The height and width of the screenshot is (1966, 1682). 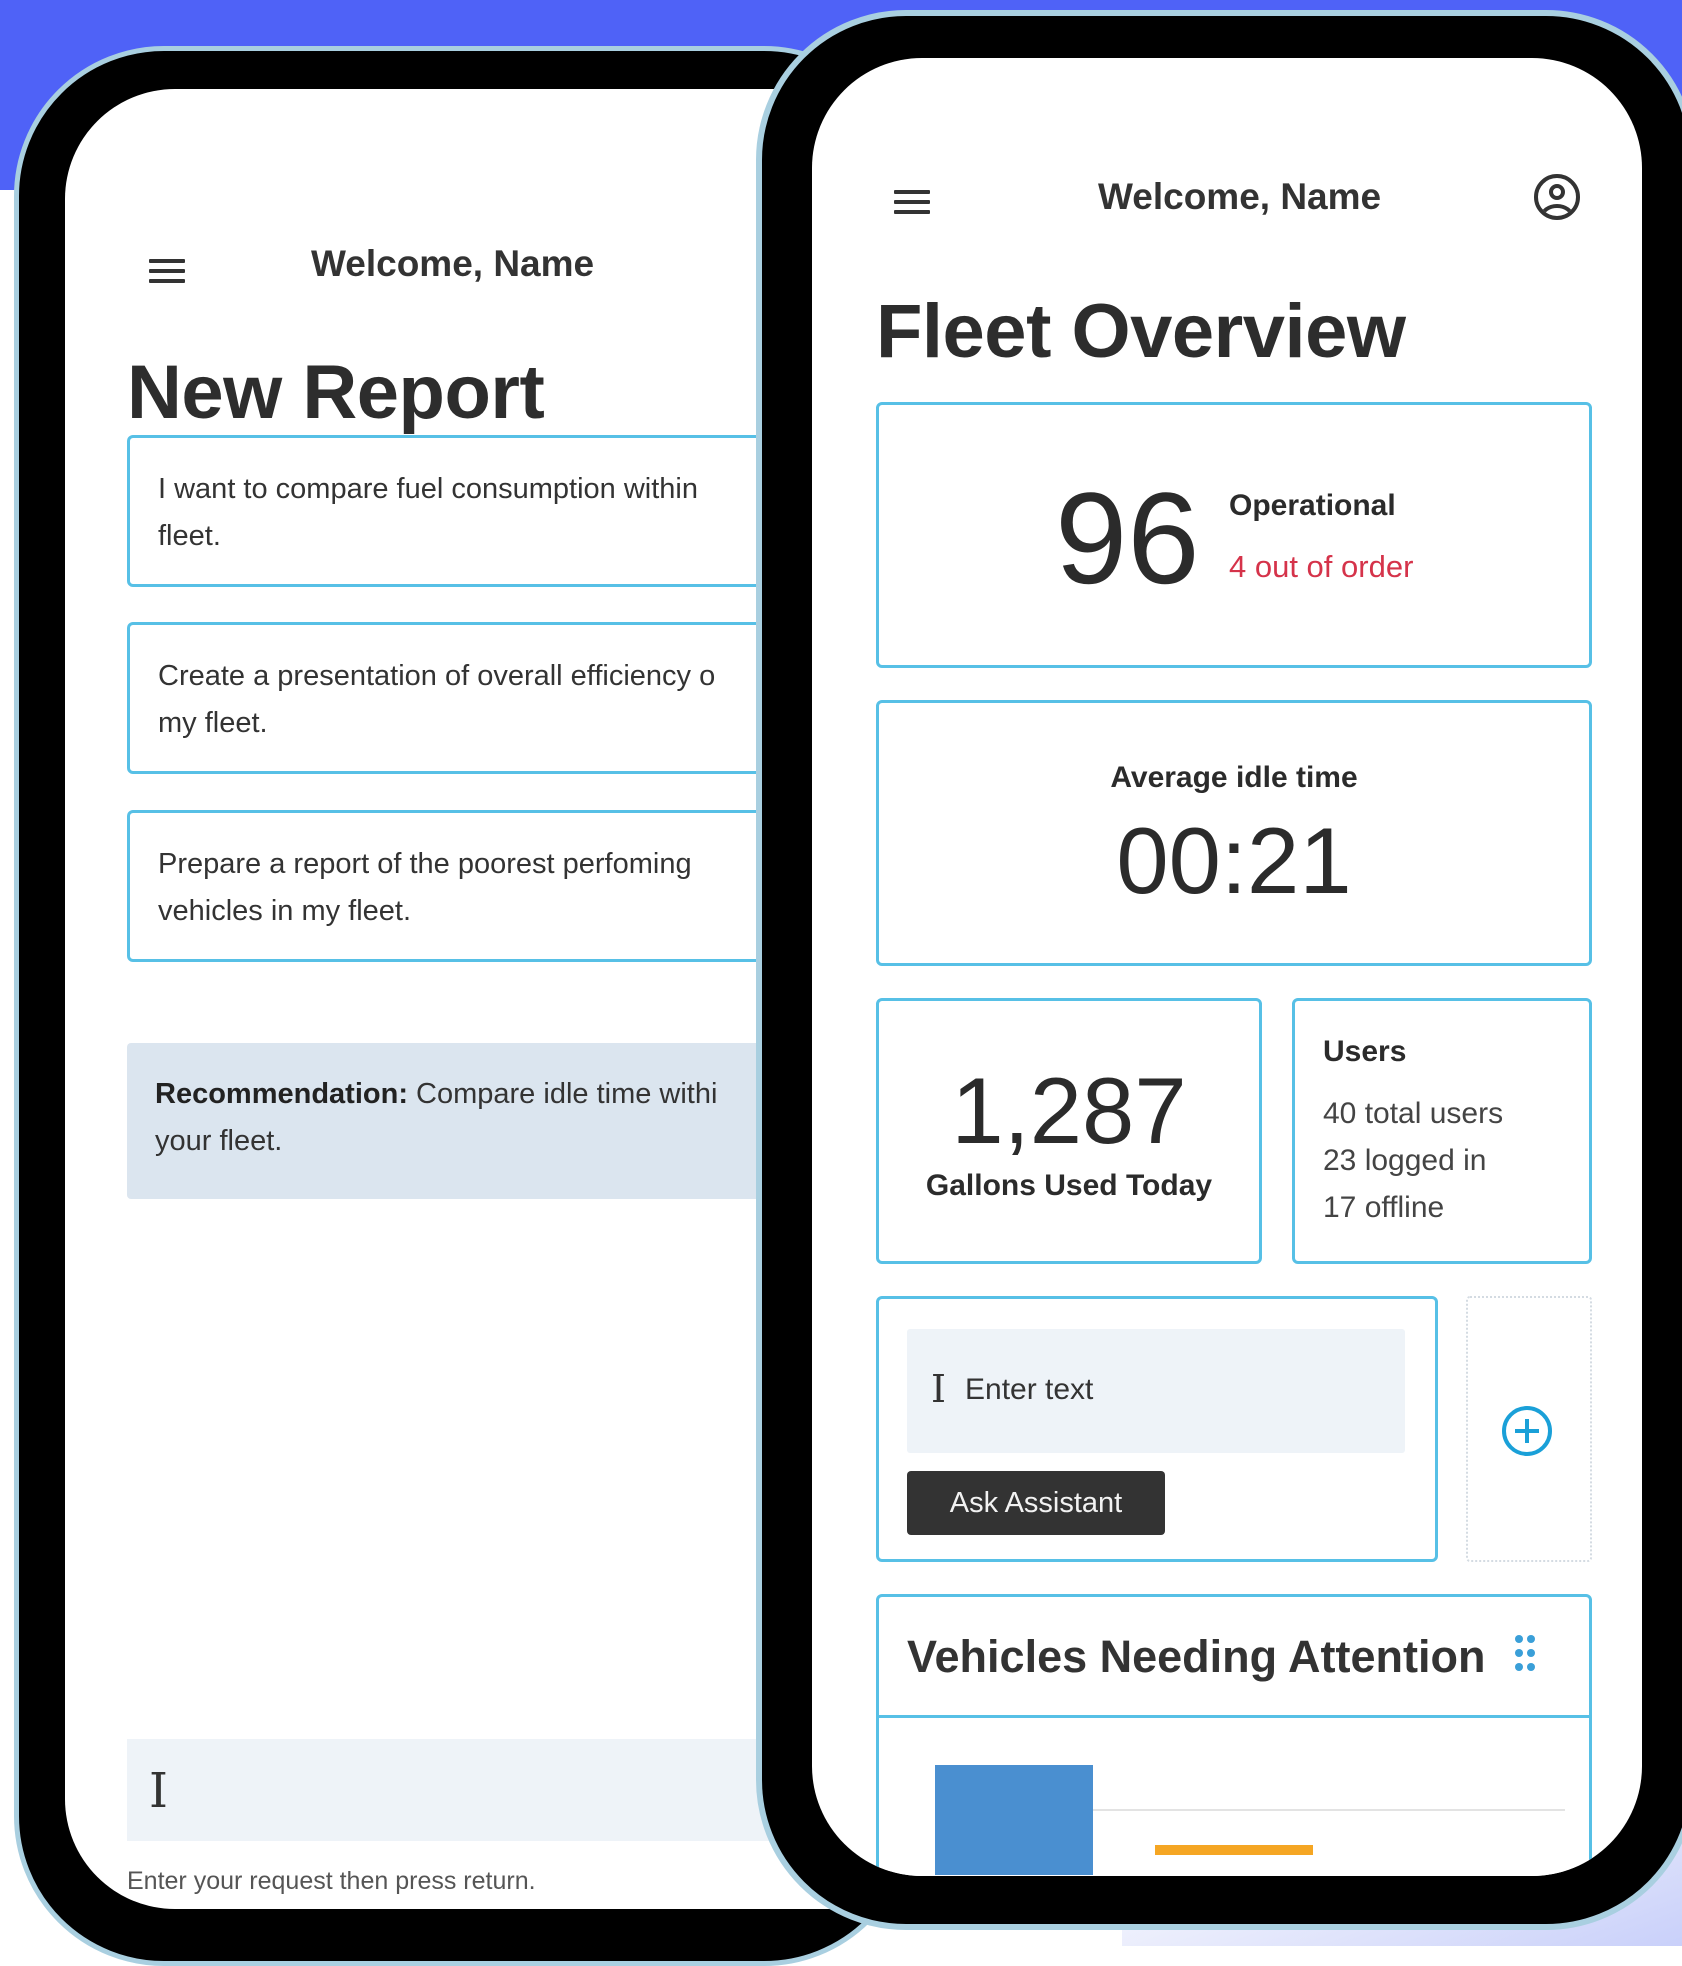 What do you see at coordinates (1036, 1503) in the screenshot?
I see `ask-assistant-button: Ask Assistant` at bounding box center [1036, 1503].